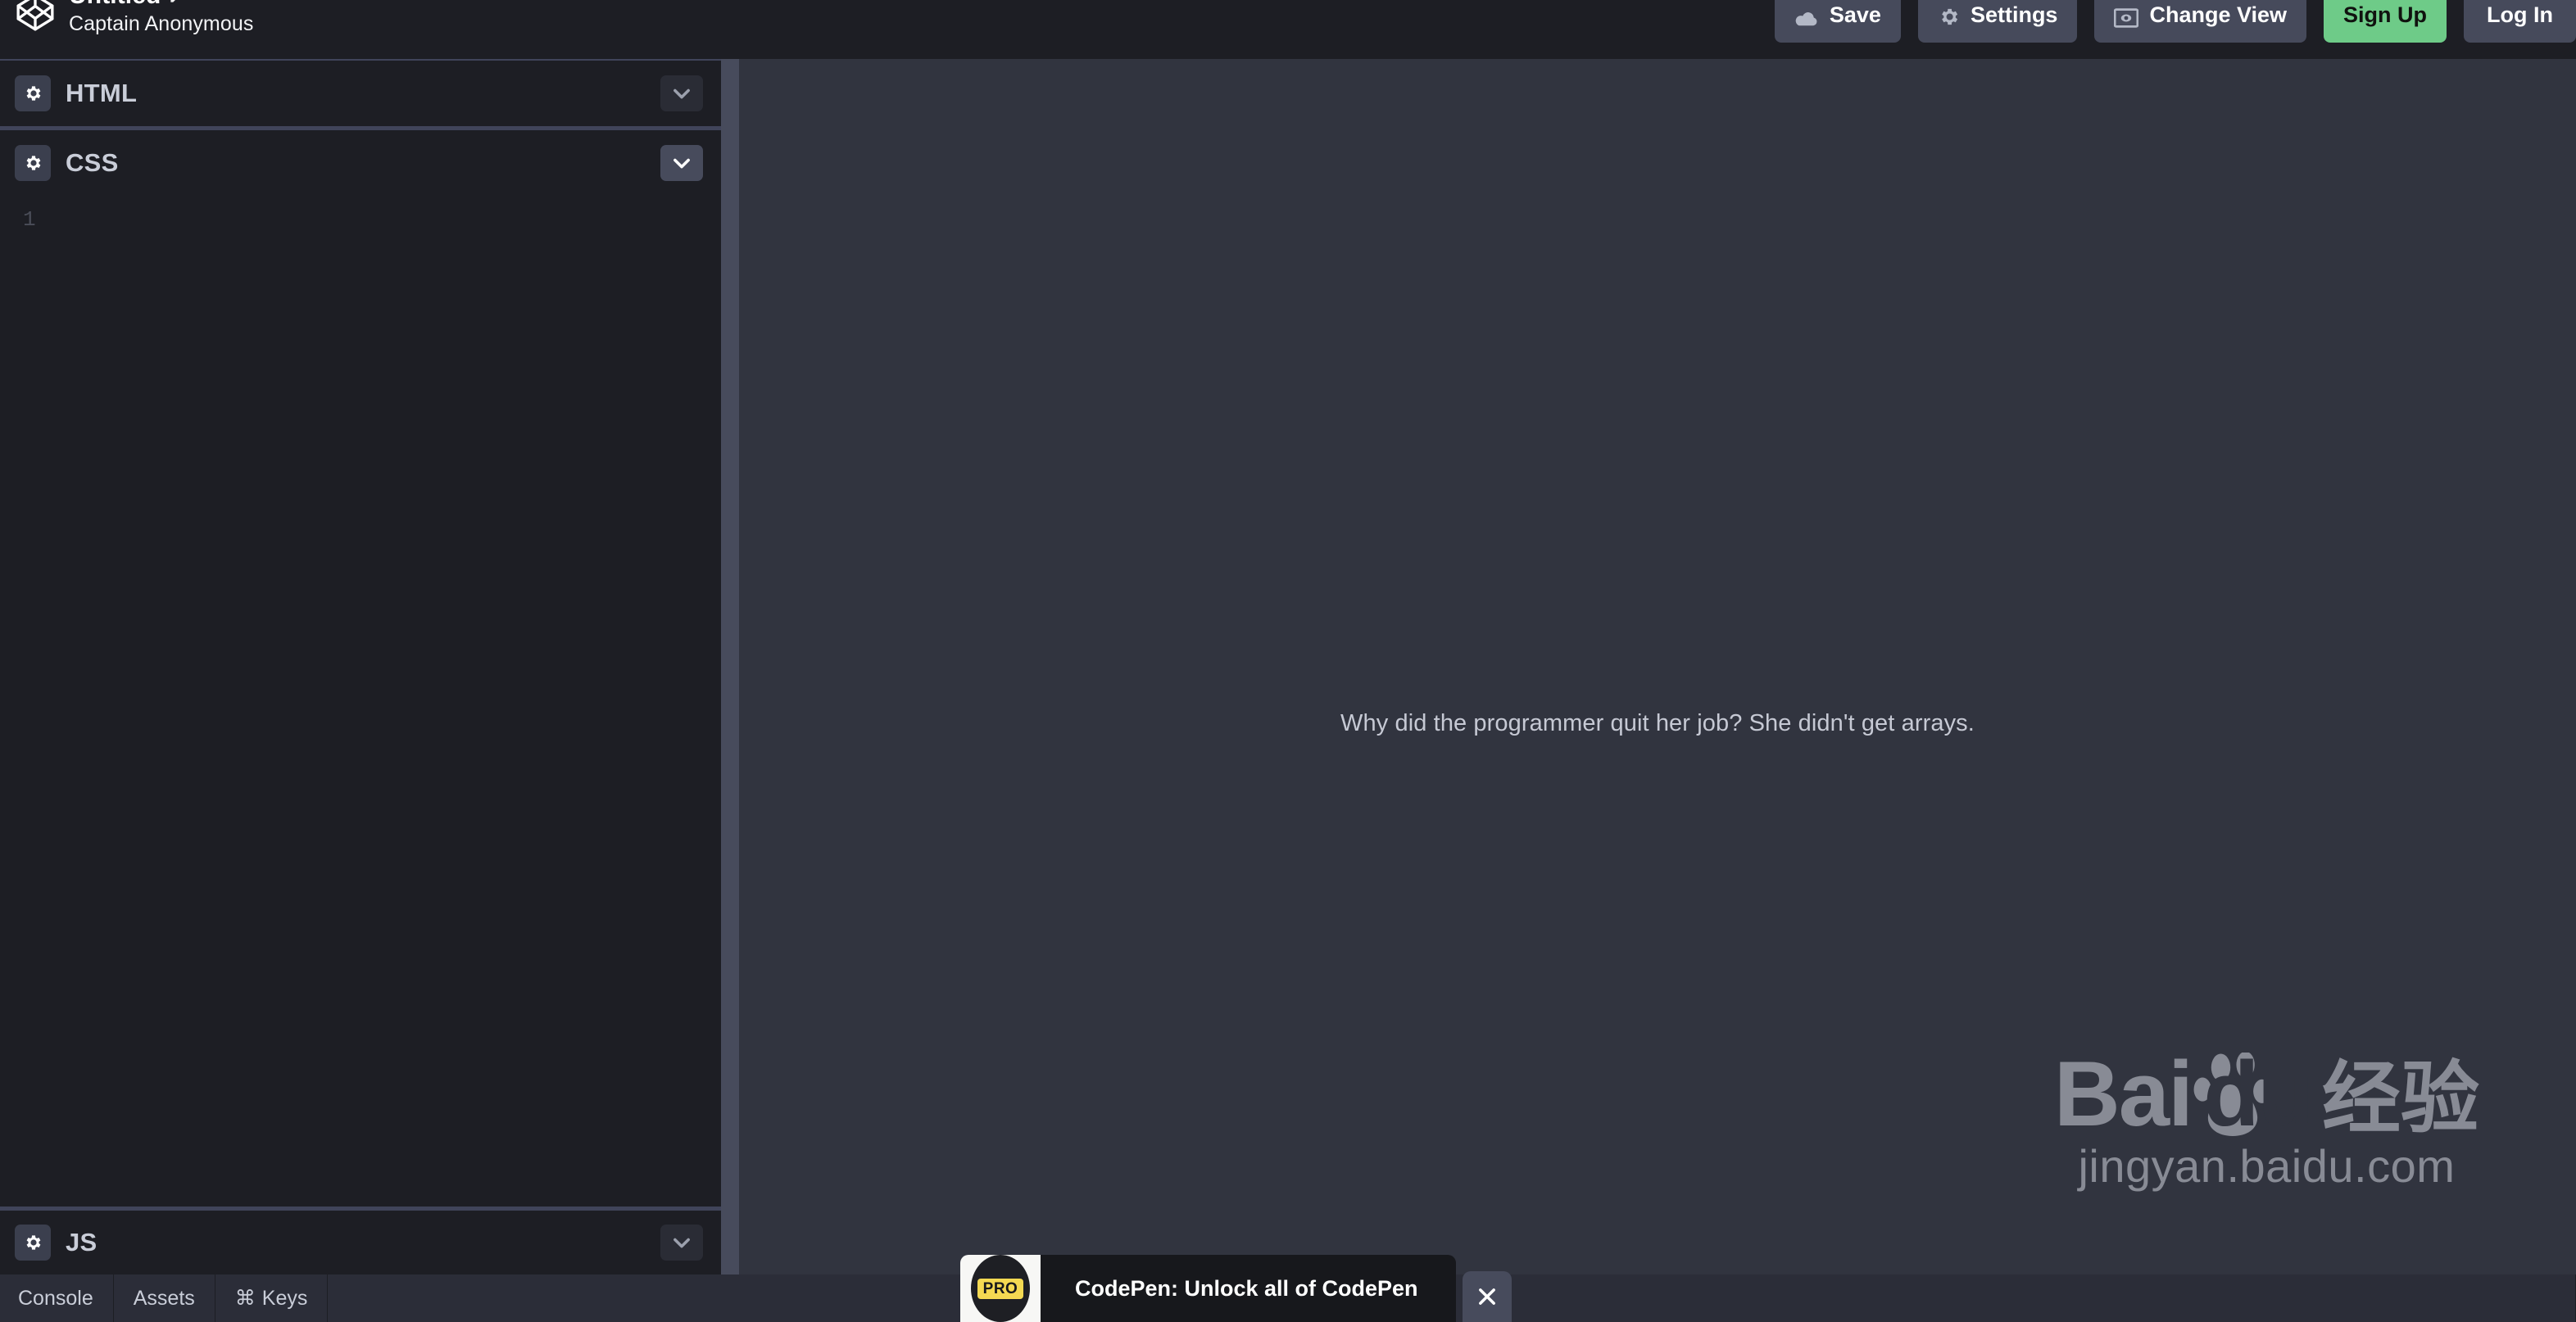 Image resolution: width=2576 pixels, height=1322 pixels. I want to click on footer-tab-assets: Assets, so click(164, 1298).